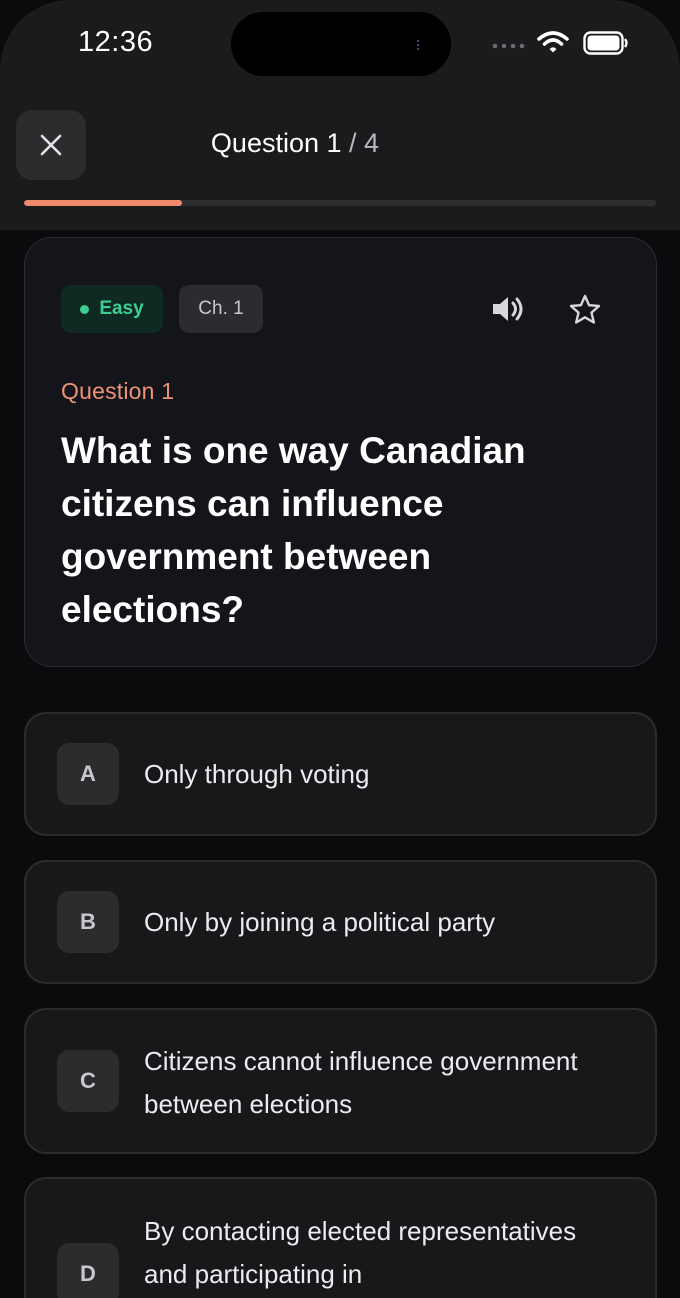 This screenshot has width=680, height=1298. I want to click on star-icon, so click(585, 310).